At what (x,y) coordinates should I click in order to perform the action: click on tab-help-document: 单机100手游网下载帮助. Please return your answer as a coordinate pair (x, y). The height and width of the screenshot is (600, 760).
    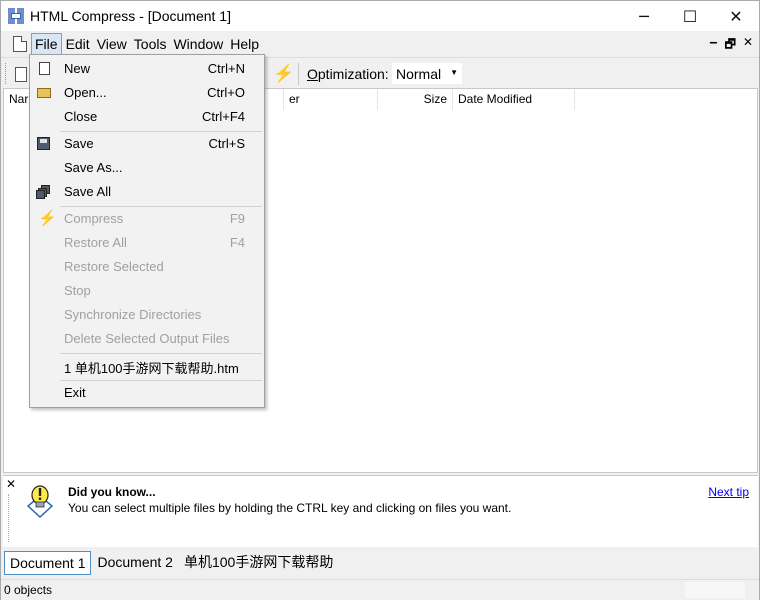
    Looking at the image, I should click on (258, 563).